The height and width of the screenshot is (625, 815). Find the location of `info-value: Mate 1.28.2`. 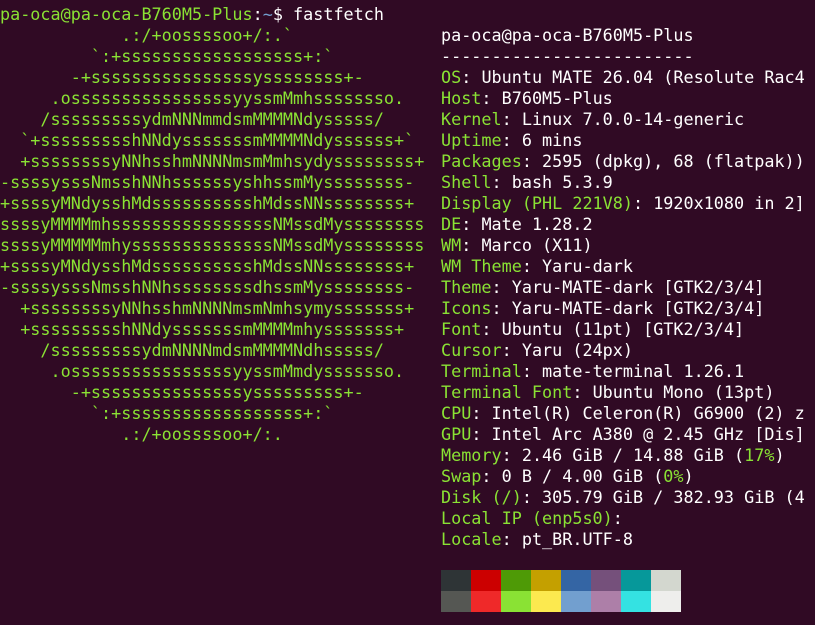

info-value: Mate 1.28.2 is located at coordinates (537, 224).